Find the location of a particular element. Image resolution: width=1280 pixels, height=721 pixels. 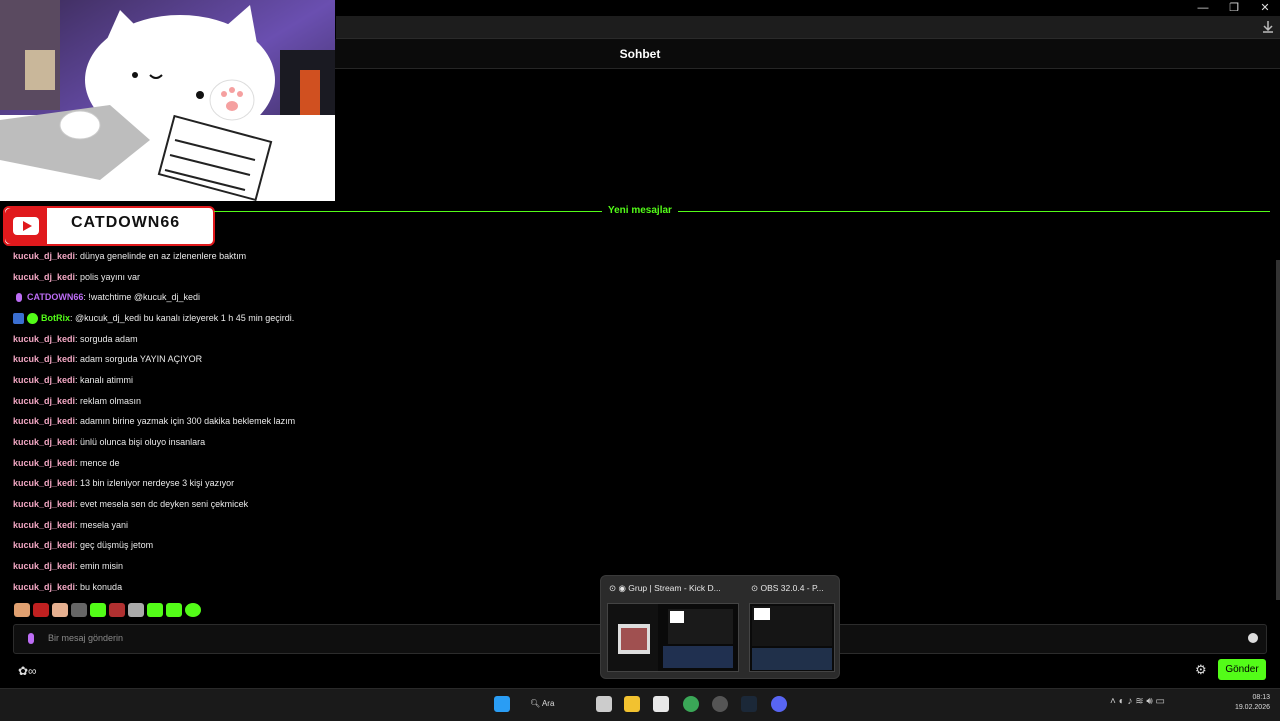

chat-message: kucuk_dj_kedi: geç düşmüş jetom is located at coordinates (313, 546).